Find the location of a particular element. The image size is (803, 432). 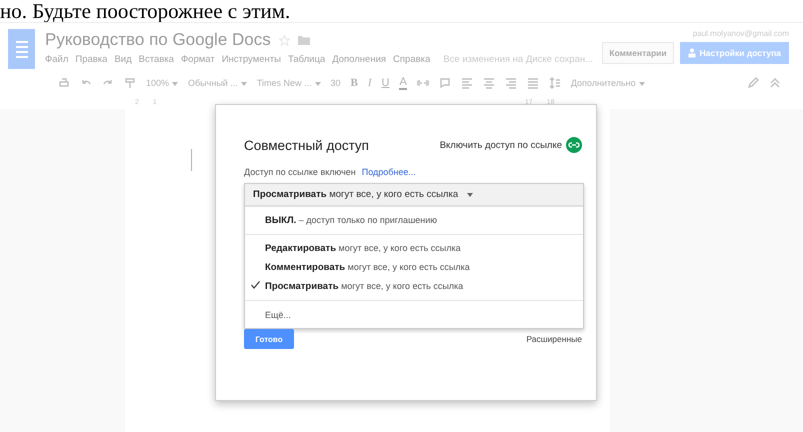

italic-button: I is located at coordinates (370, 83).